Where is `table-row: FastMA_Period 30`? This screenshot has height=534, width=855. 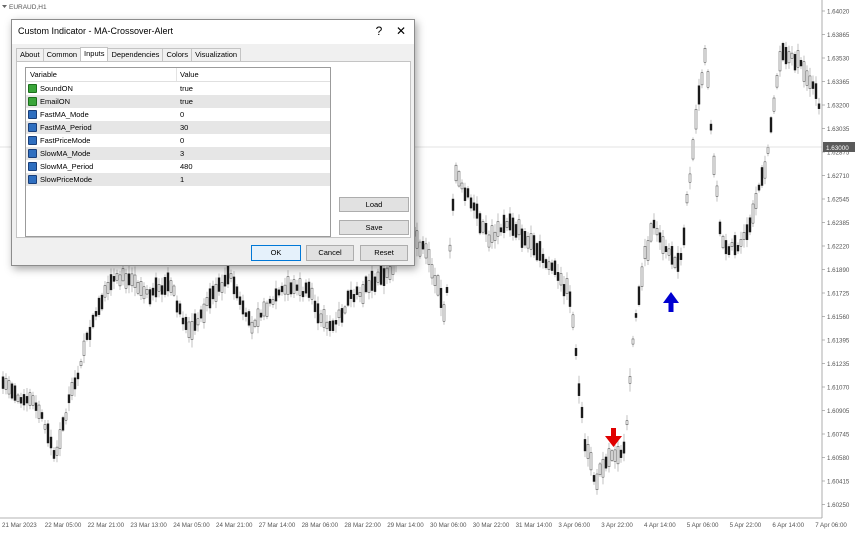
table-row: FastMA_Period 30 is located at coordinates (178, 127).